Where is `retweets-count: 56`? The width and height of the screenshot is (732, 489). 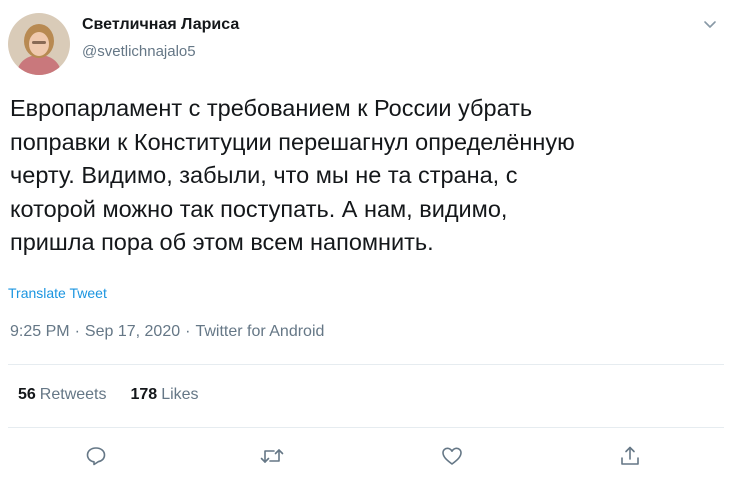 retweets-count: 56 is located at coordinates (27, 394).